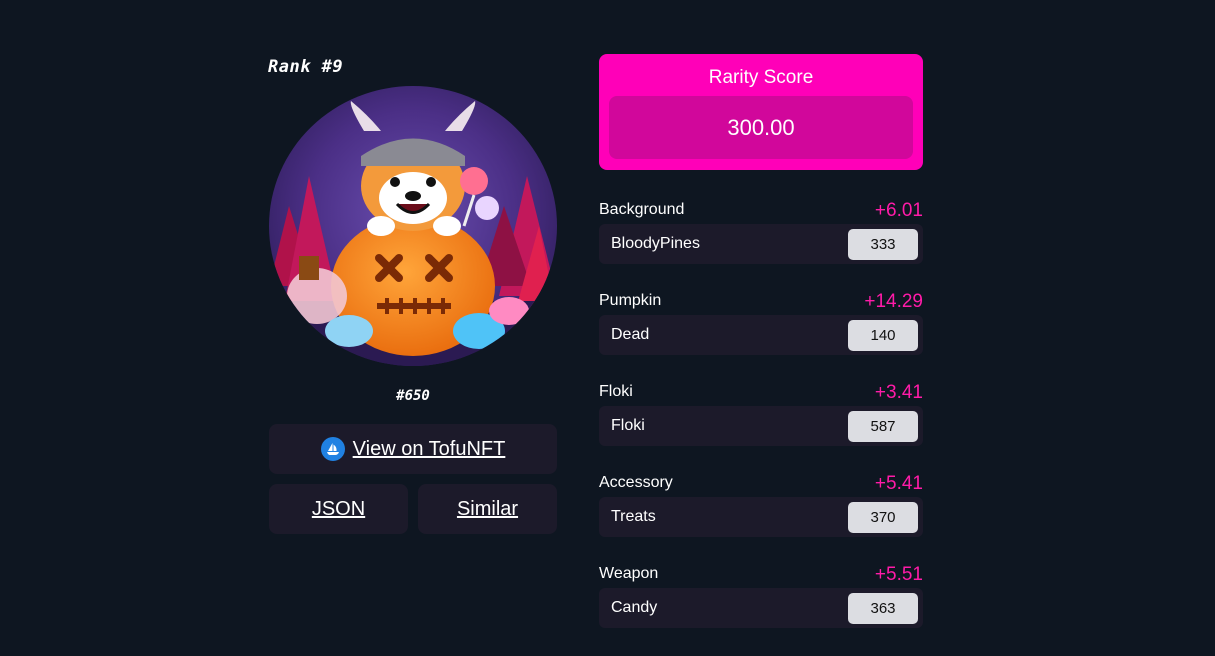 The image size is (1215, 656). I want to click on trait-value: Floki, so click(628, 425).